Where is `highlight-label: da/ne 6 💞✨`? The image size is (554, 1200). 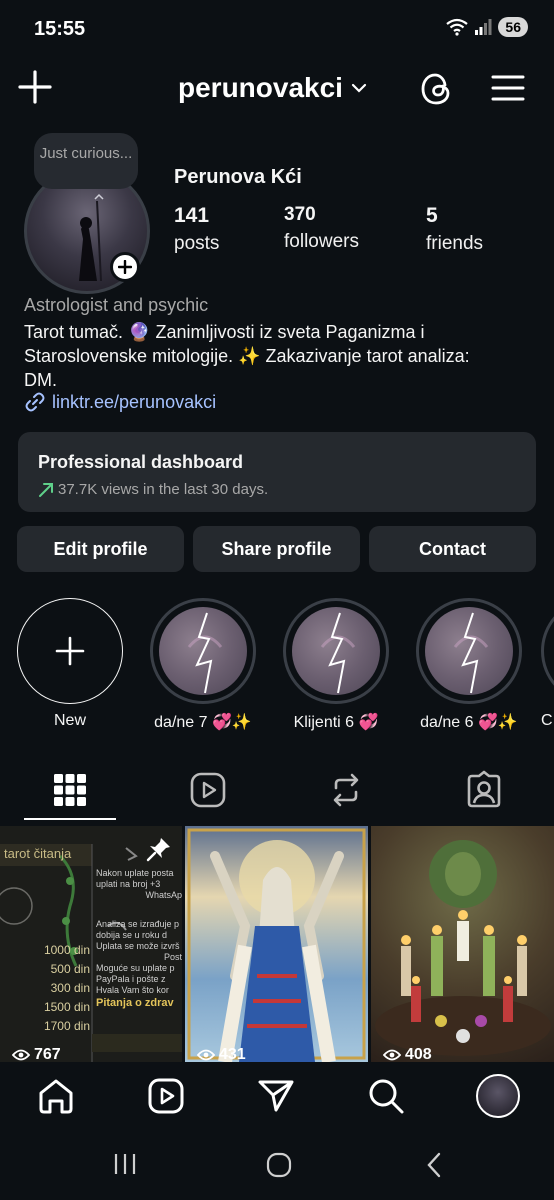 highlight-label: da/ne 6 💞✨ is located at coordinates (469, 722).